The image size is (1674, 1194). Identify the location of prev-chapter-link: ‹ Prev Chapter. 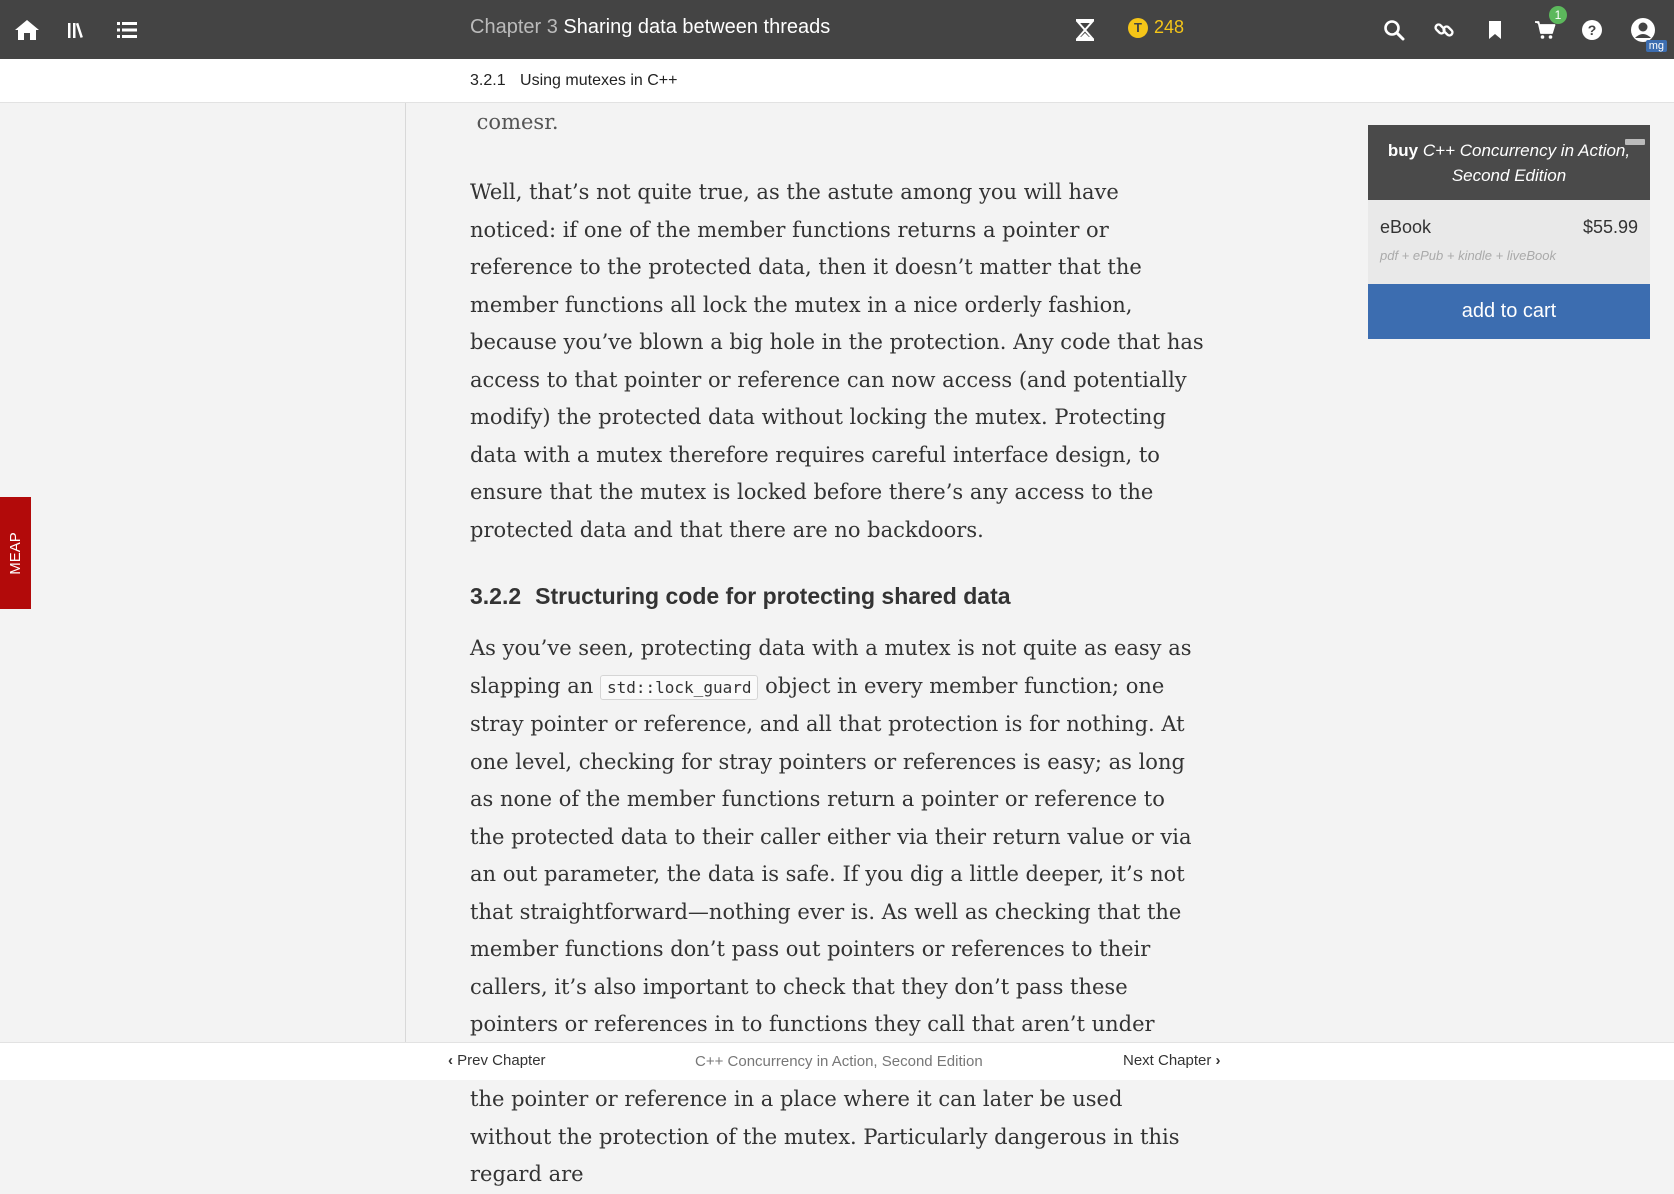
(497, 1060).